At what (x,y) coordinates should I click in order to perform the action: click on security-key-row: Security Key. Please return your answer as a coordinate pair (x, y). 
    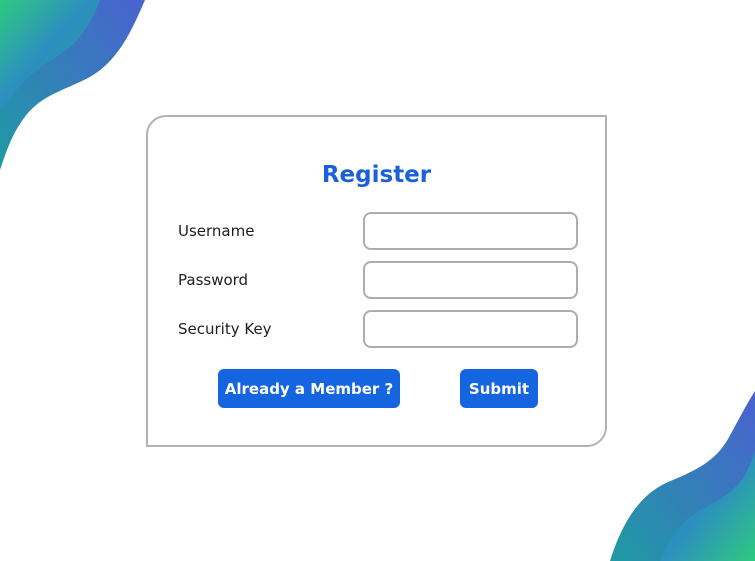
    Looking at the image, I should click on (376, 329).